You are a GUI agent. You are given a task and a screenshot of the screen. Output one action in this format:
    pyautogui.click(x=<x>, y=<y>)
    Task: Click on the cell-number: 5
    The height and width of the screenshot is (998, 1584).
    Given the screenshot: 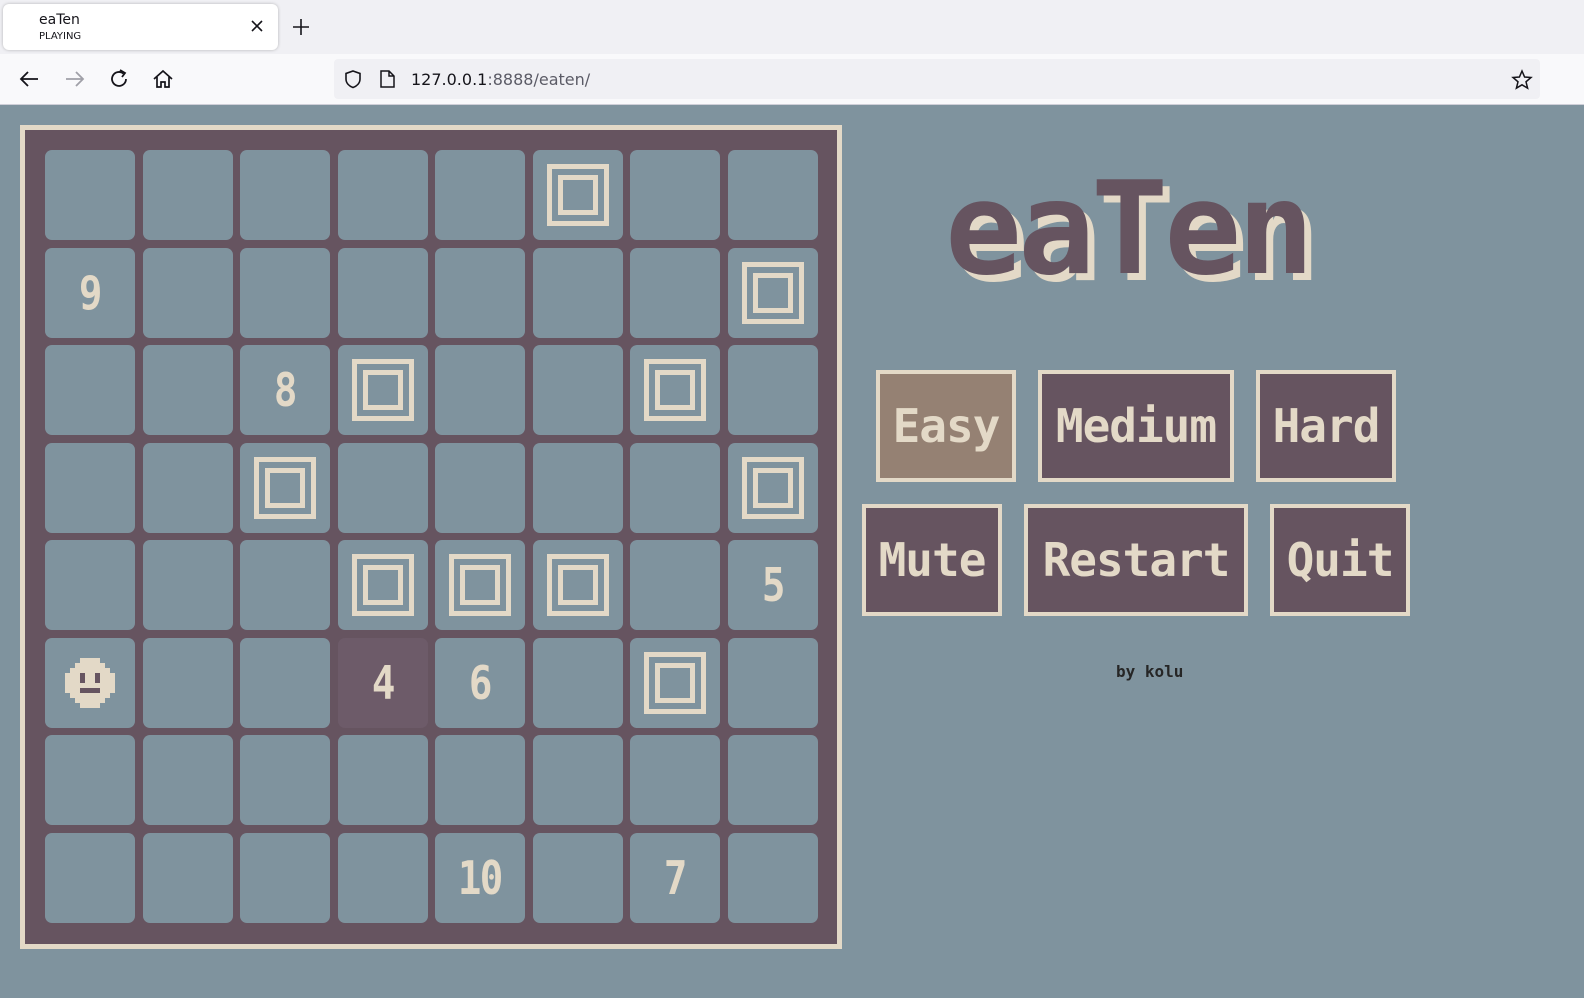 What is the action you would take?
    pyautogui.click(x=773, y=585)
    